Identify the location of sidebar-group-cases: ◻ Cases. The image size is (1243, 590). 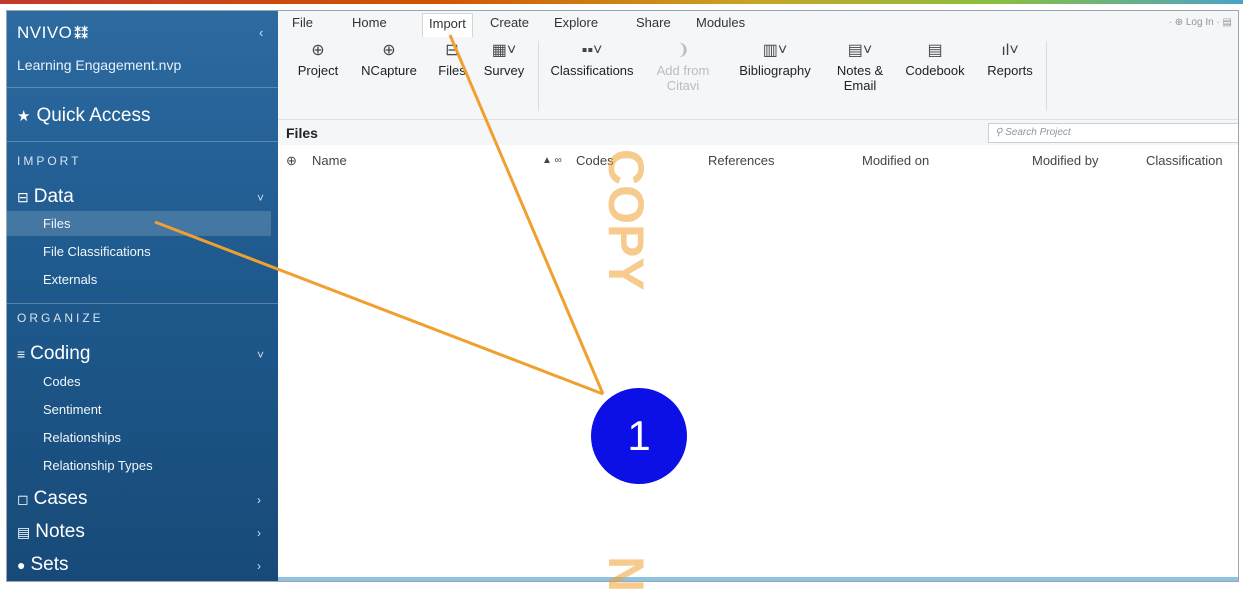
(52, 499).